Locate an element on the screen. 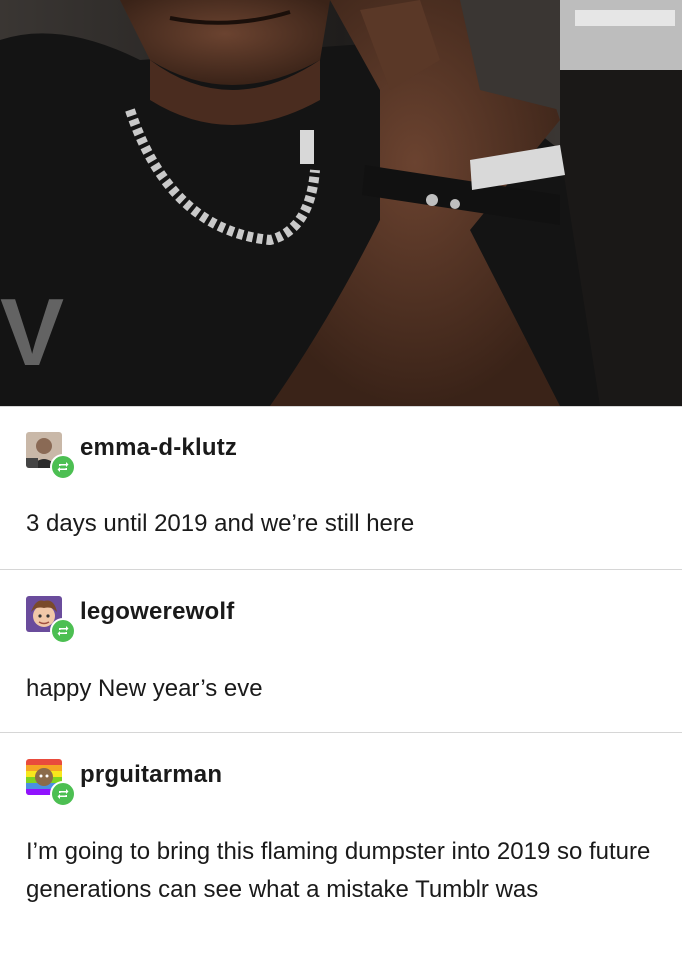  username: emma-d-klutz is located at coordinates (158, 448).